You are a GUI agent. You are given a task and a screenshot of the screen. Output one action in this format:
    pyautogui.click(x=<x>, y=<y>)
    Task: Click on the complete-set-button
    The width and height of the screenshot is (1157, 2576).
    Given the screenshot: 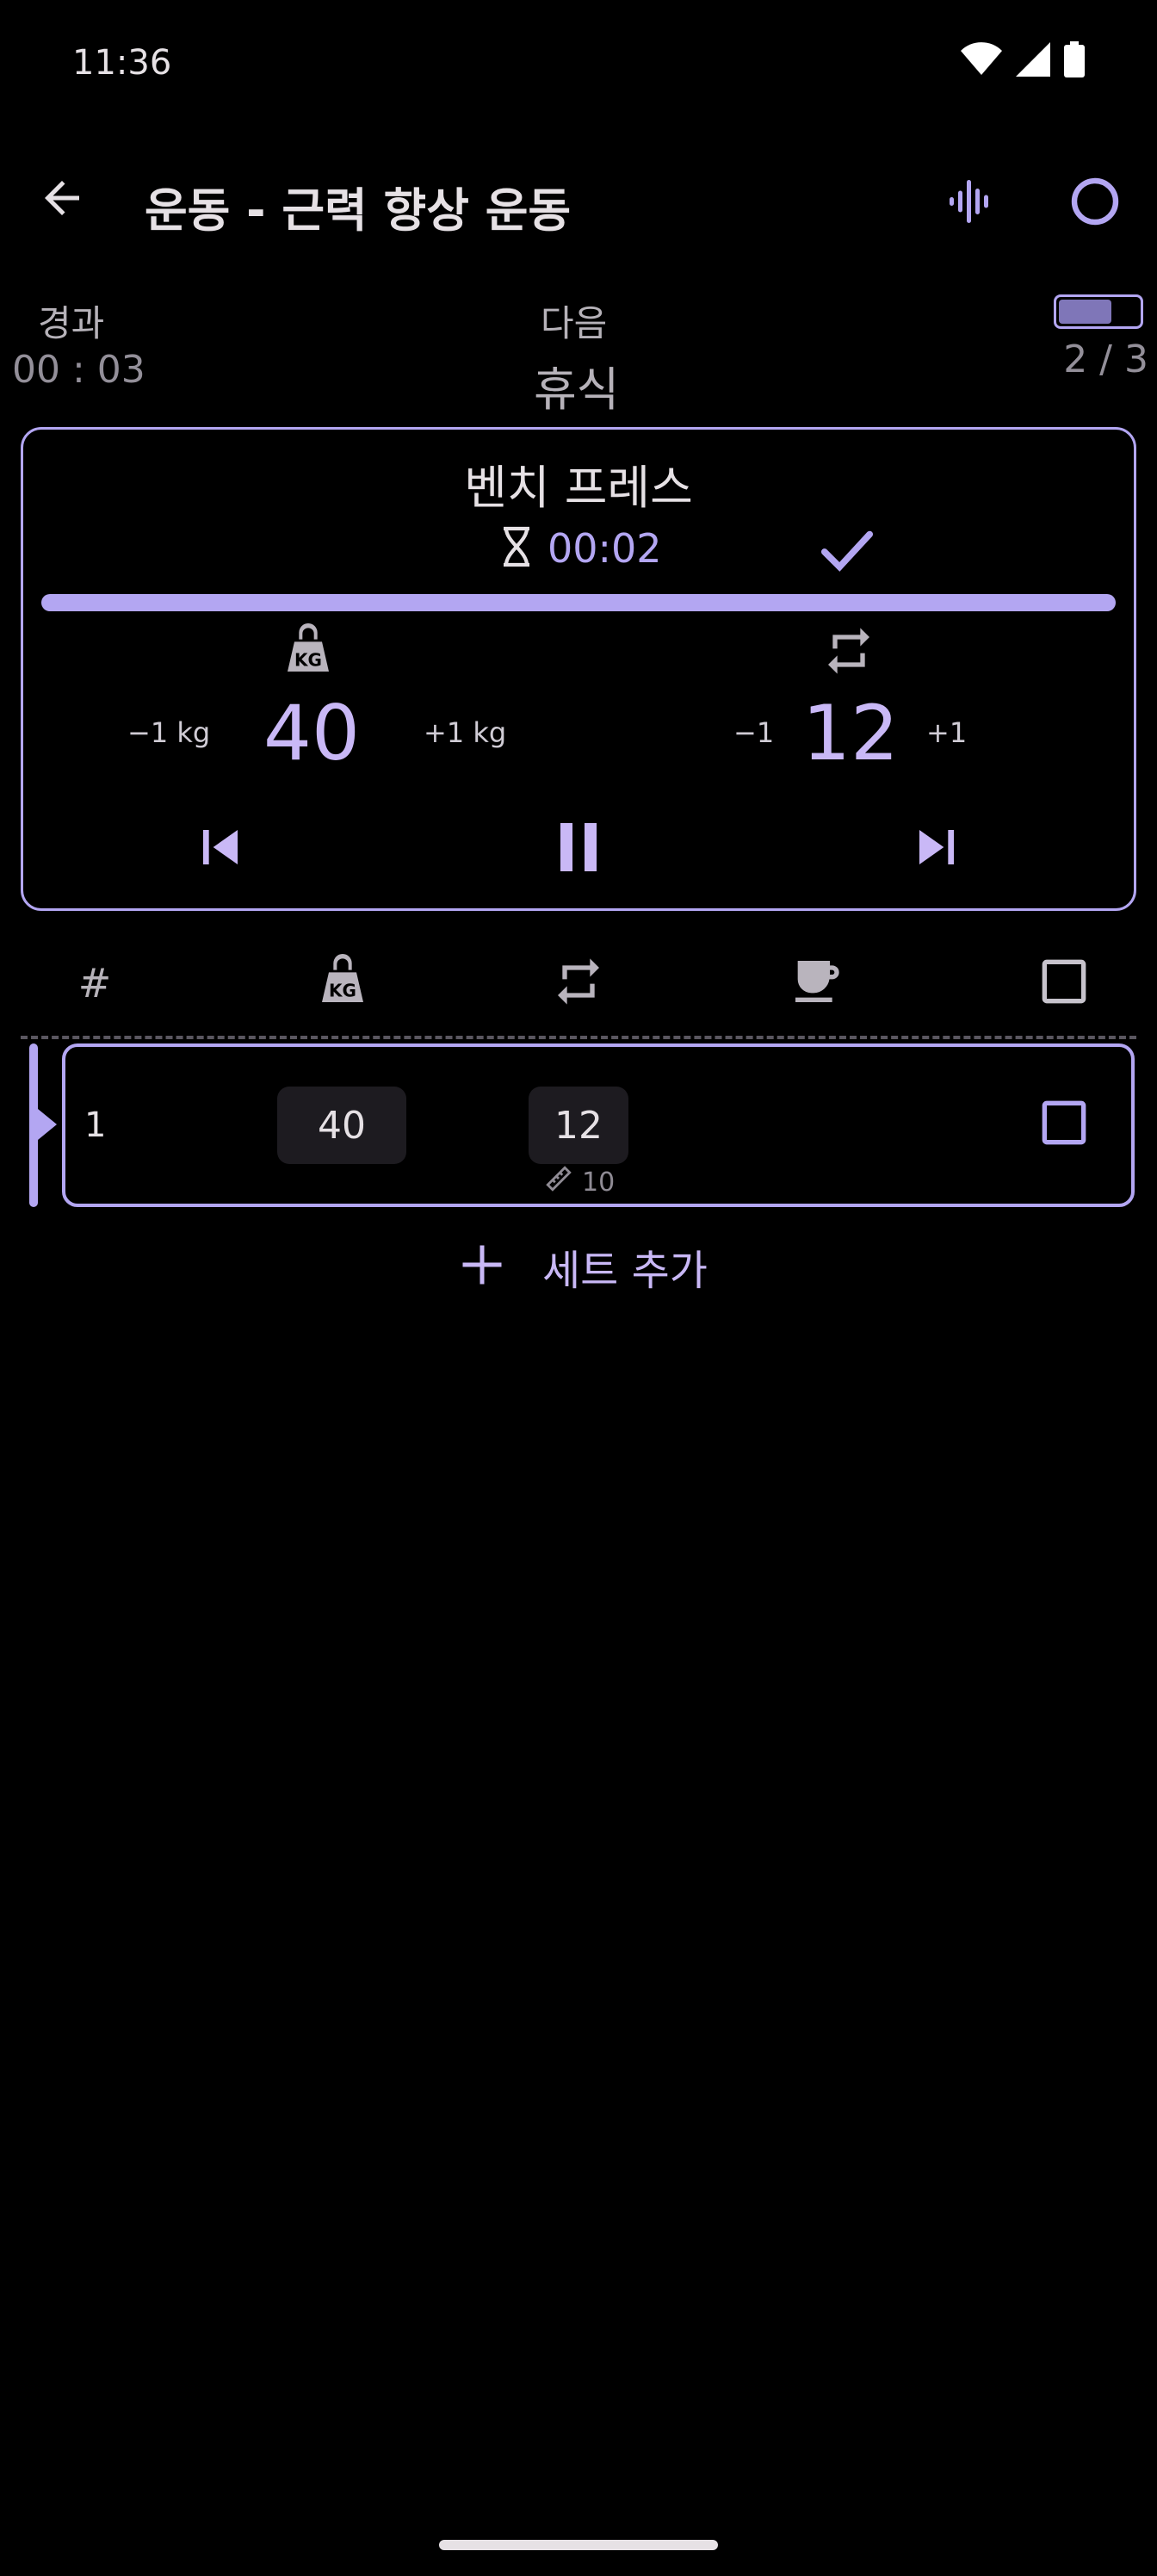 What is the action you would take?
    pyautogui.click(x=848, y=551)
    